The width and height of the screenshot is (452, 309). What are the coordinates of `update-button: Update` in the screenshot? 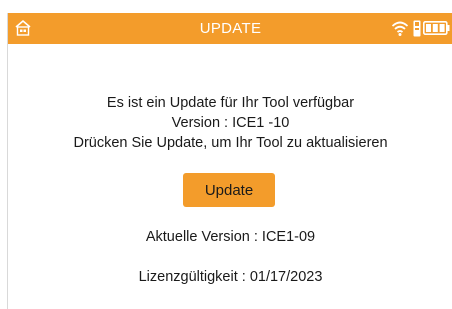 It's located at (229, 190).